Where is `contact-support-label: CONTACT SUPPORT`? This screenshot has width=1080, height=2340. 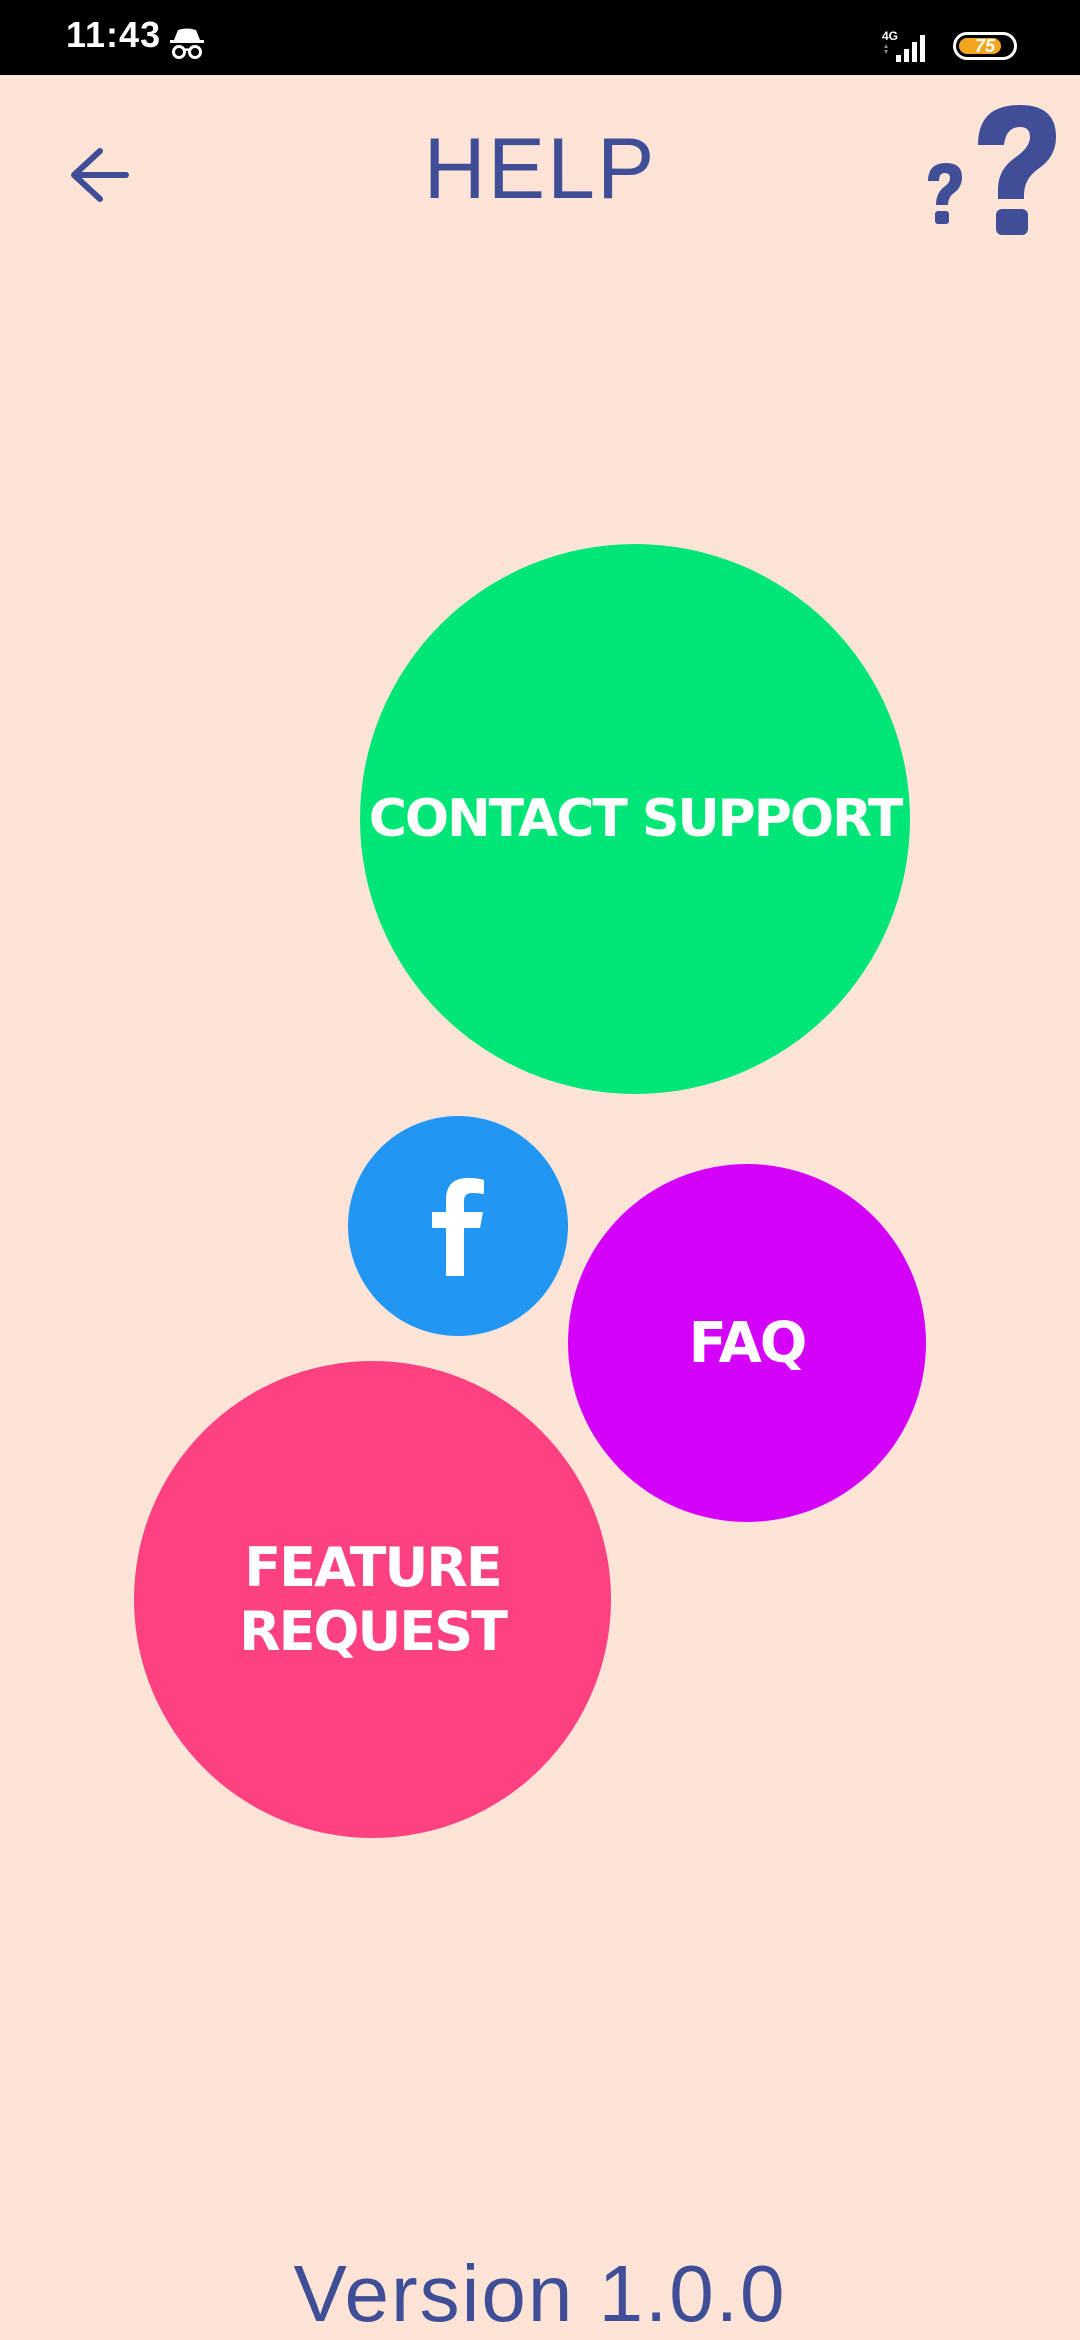
contact-support-label: CONTACT SUPPORT is located at coordinates (636, 819).